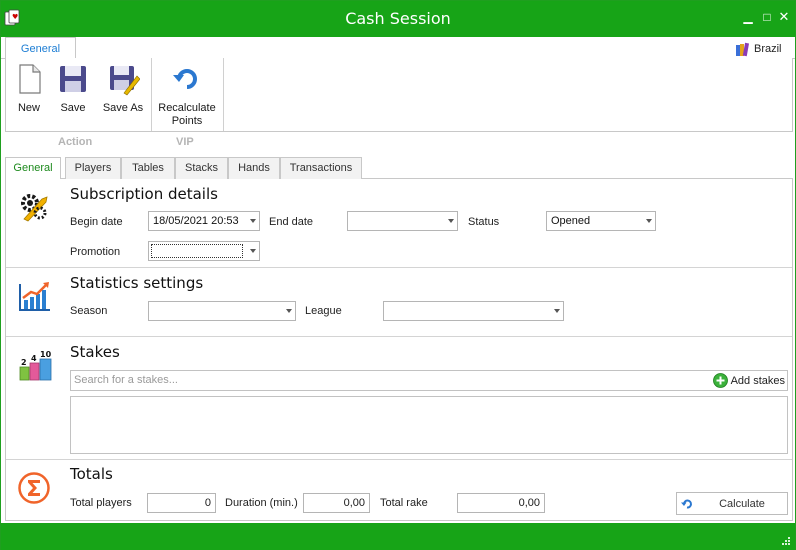  I want to click on statistics-title: Statistics settings, so click(137, 283).